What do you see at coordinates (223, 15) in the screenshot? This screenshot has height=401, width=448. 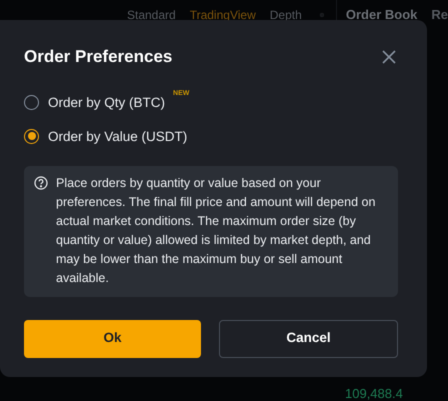 I see `chart-tab: TradingView` at bounding box center [223, 15].